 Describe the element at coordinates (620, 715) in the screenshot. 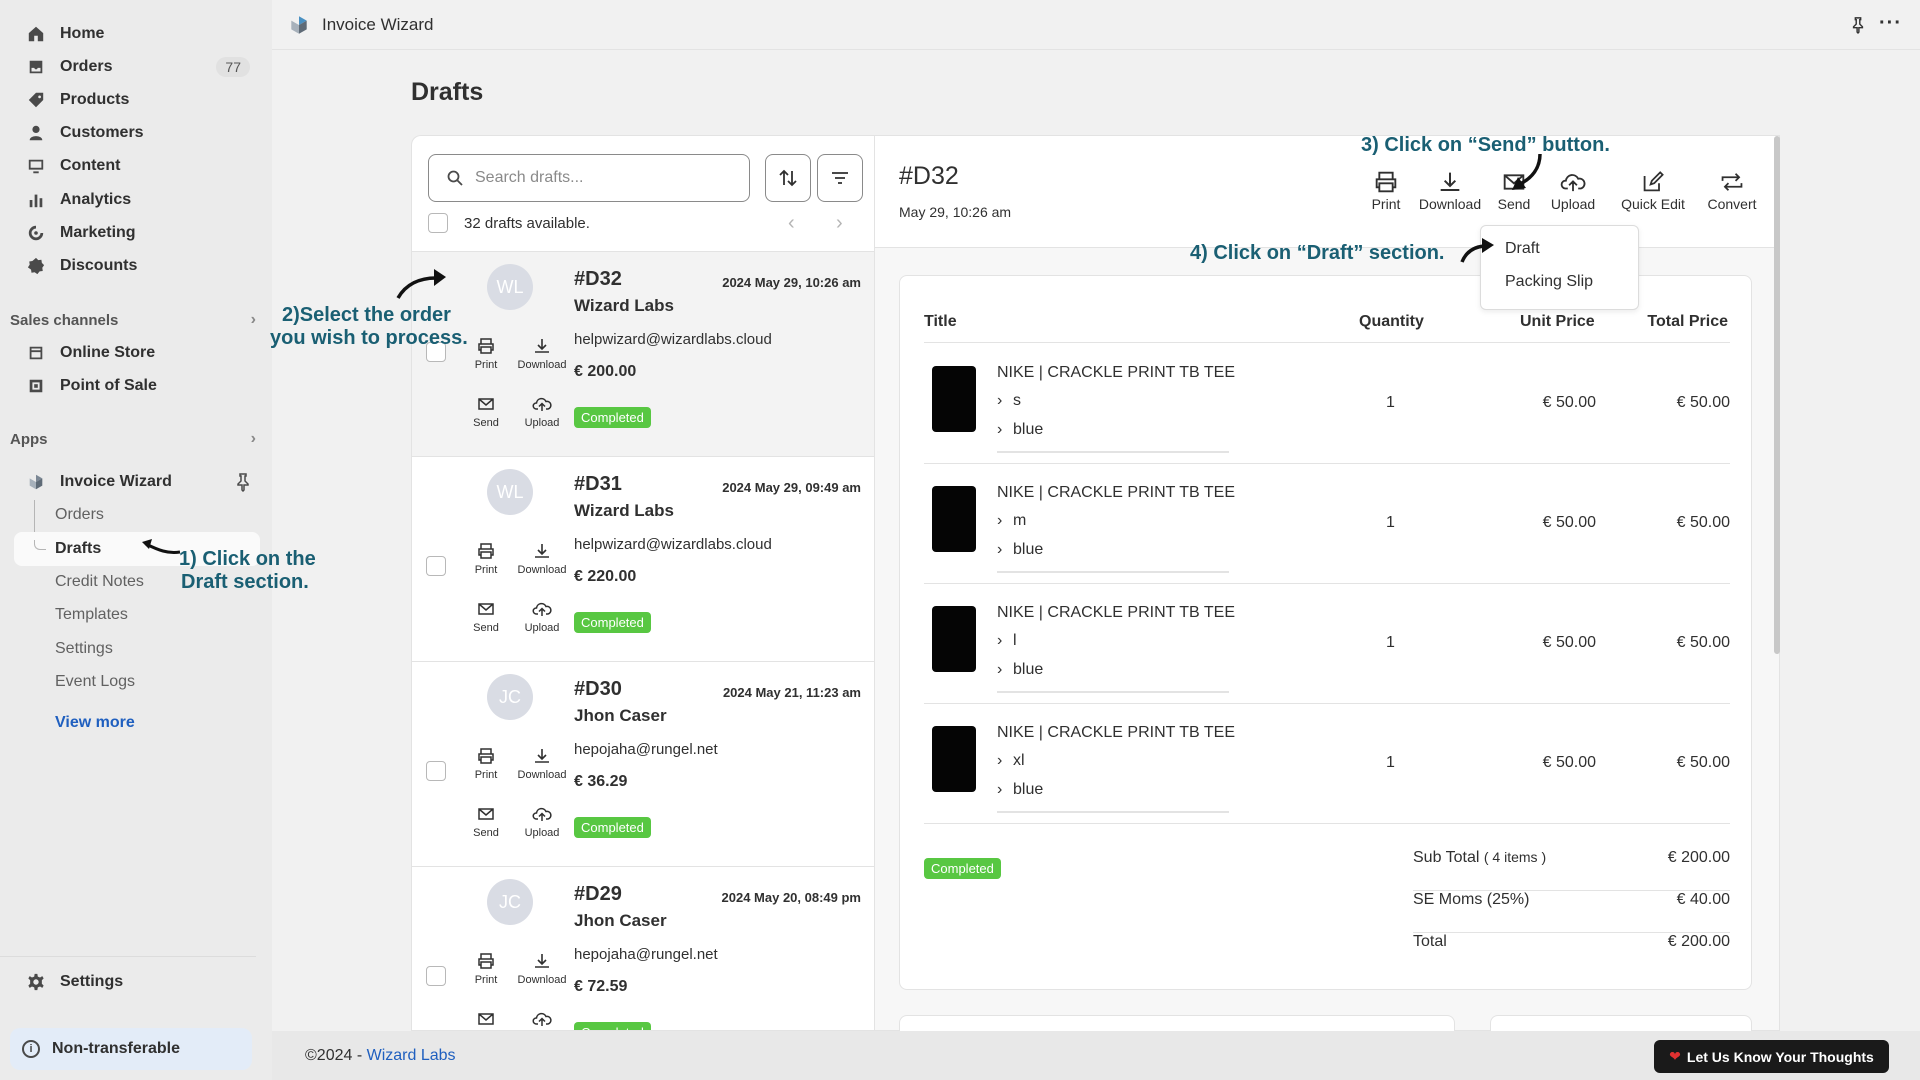

I see `customer-name: Jhon Caser` at that location.